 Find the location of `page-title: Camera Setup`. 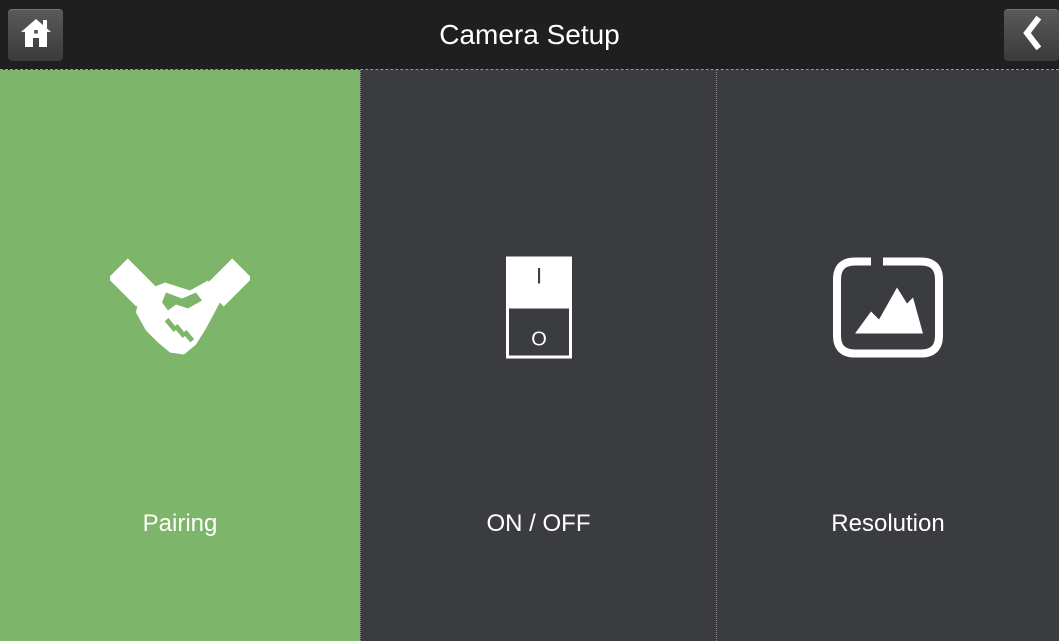

page-title: Camera Setup is located at coordinates (529, 34).